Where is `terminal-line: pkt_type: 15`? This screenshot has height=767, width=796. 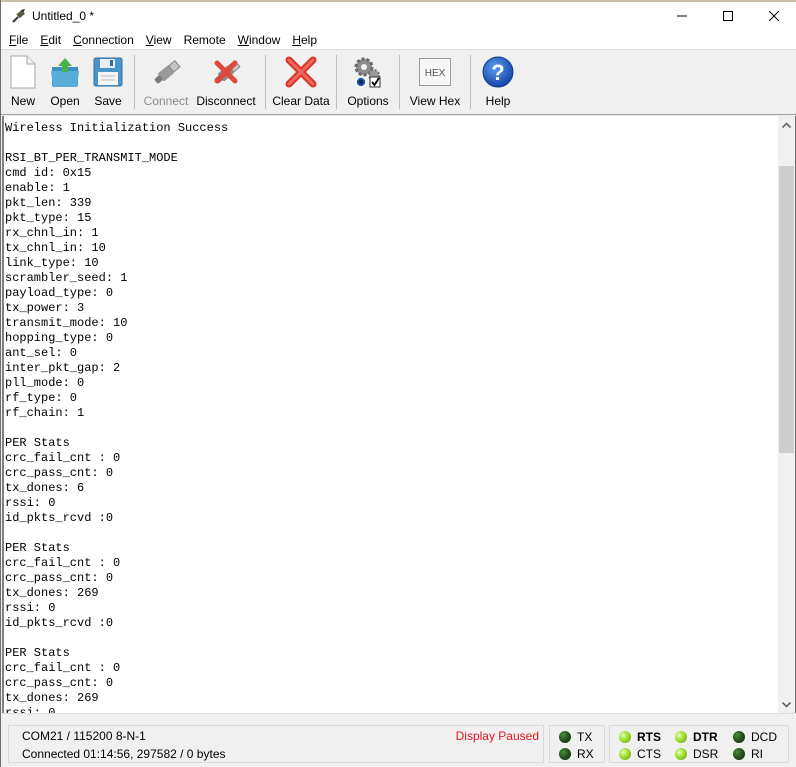 terminal-line: pkt_type: 15 is located at coordinates (48, 218).